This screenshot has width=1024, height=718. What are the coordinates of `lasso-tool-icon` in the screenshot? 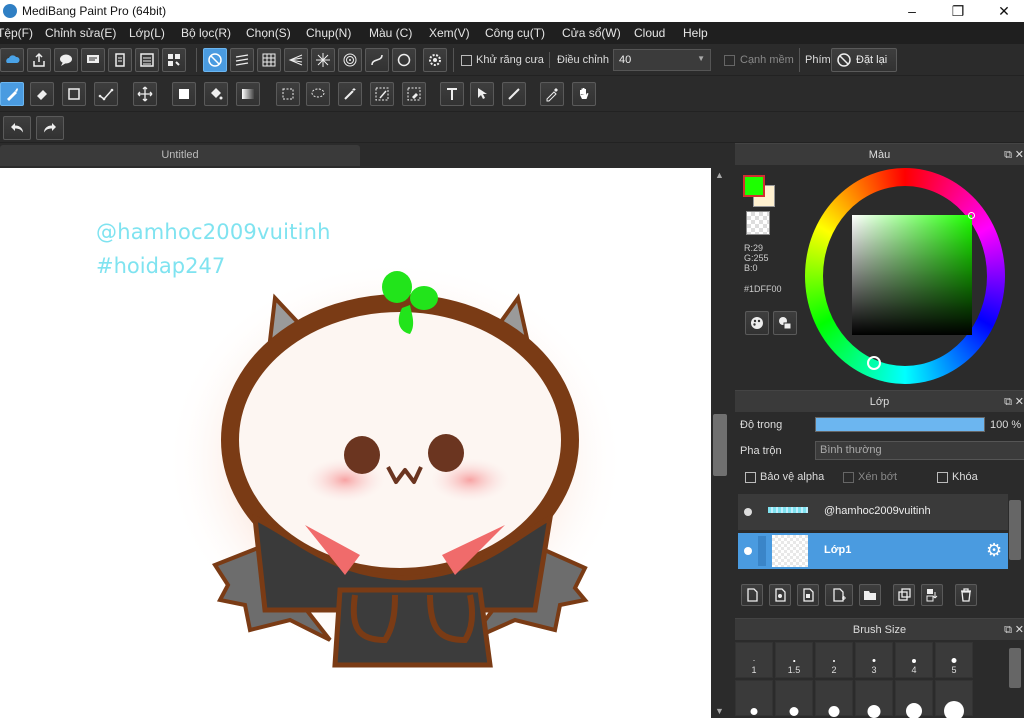 It's located at (318, 94).